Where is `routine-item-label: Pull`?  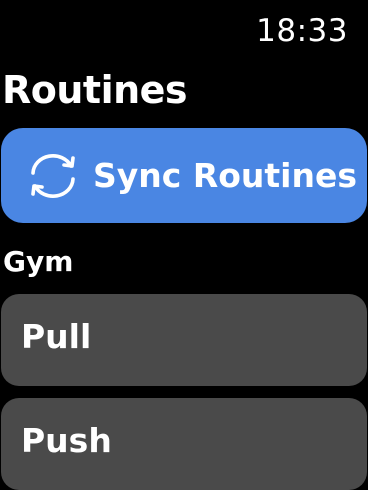
routine-item-label: Pull is located at coordinates (56, 336).